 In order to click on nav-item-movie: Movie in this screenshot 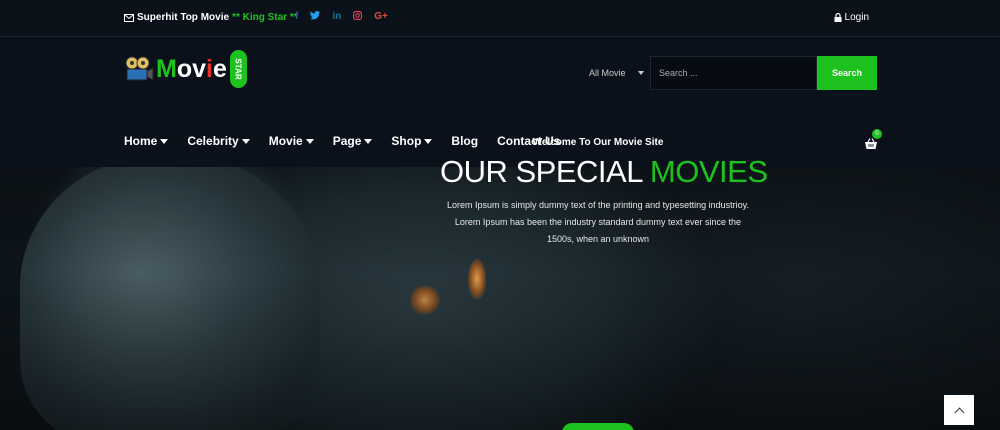, I will do `click(291, 141)`.